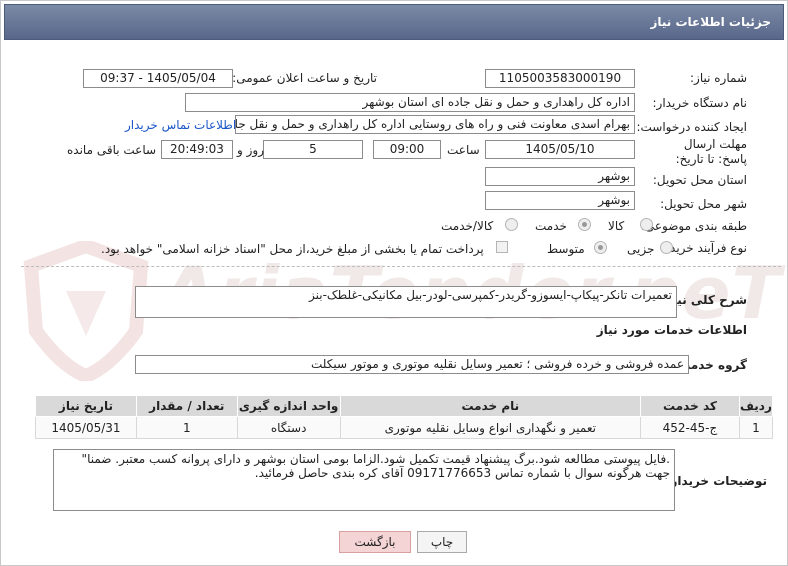 This screenshot has height=566, width=788. Describe the element at coordinates (442, 542) in the screenshot. I see `print-button: چاپ` at that location.